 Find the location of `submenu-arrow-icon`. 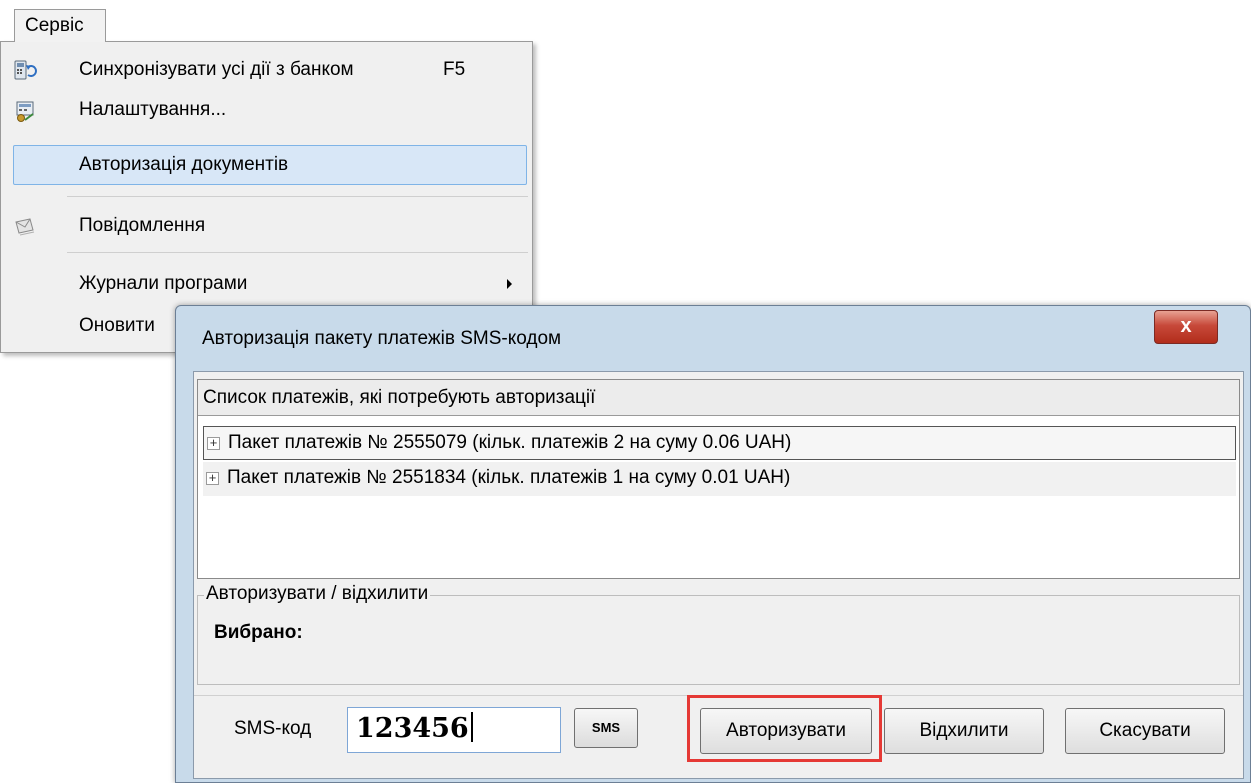

submenu-arrow-icon is located at coordinates (509, 284).